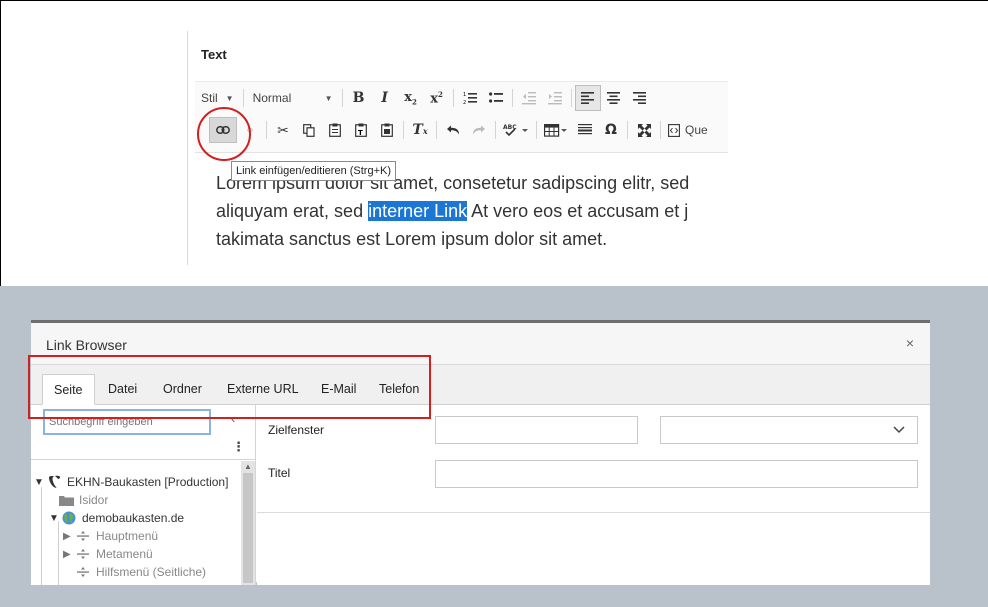 This screenshot has width=988, height=607. I want to click on align-center-icon, so click(614, 98).